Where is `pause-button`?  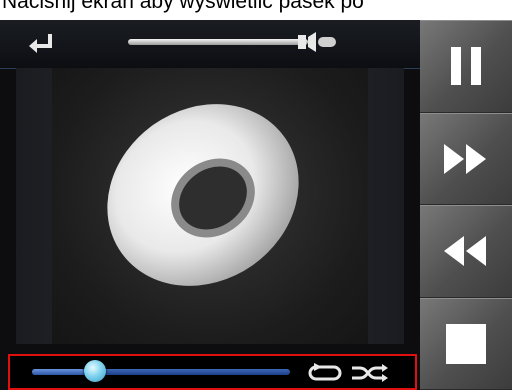
pause-button is located at coordinates (466, 66).